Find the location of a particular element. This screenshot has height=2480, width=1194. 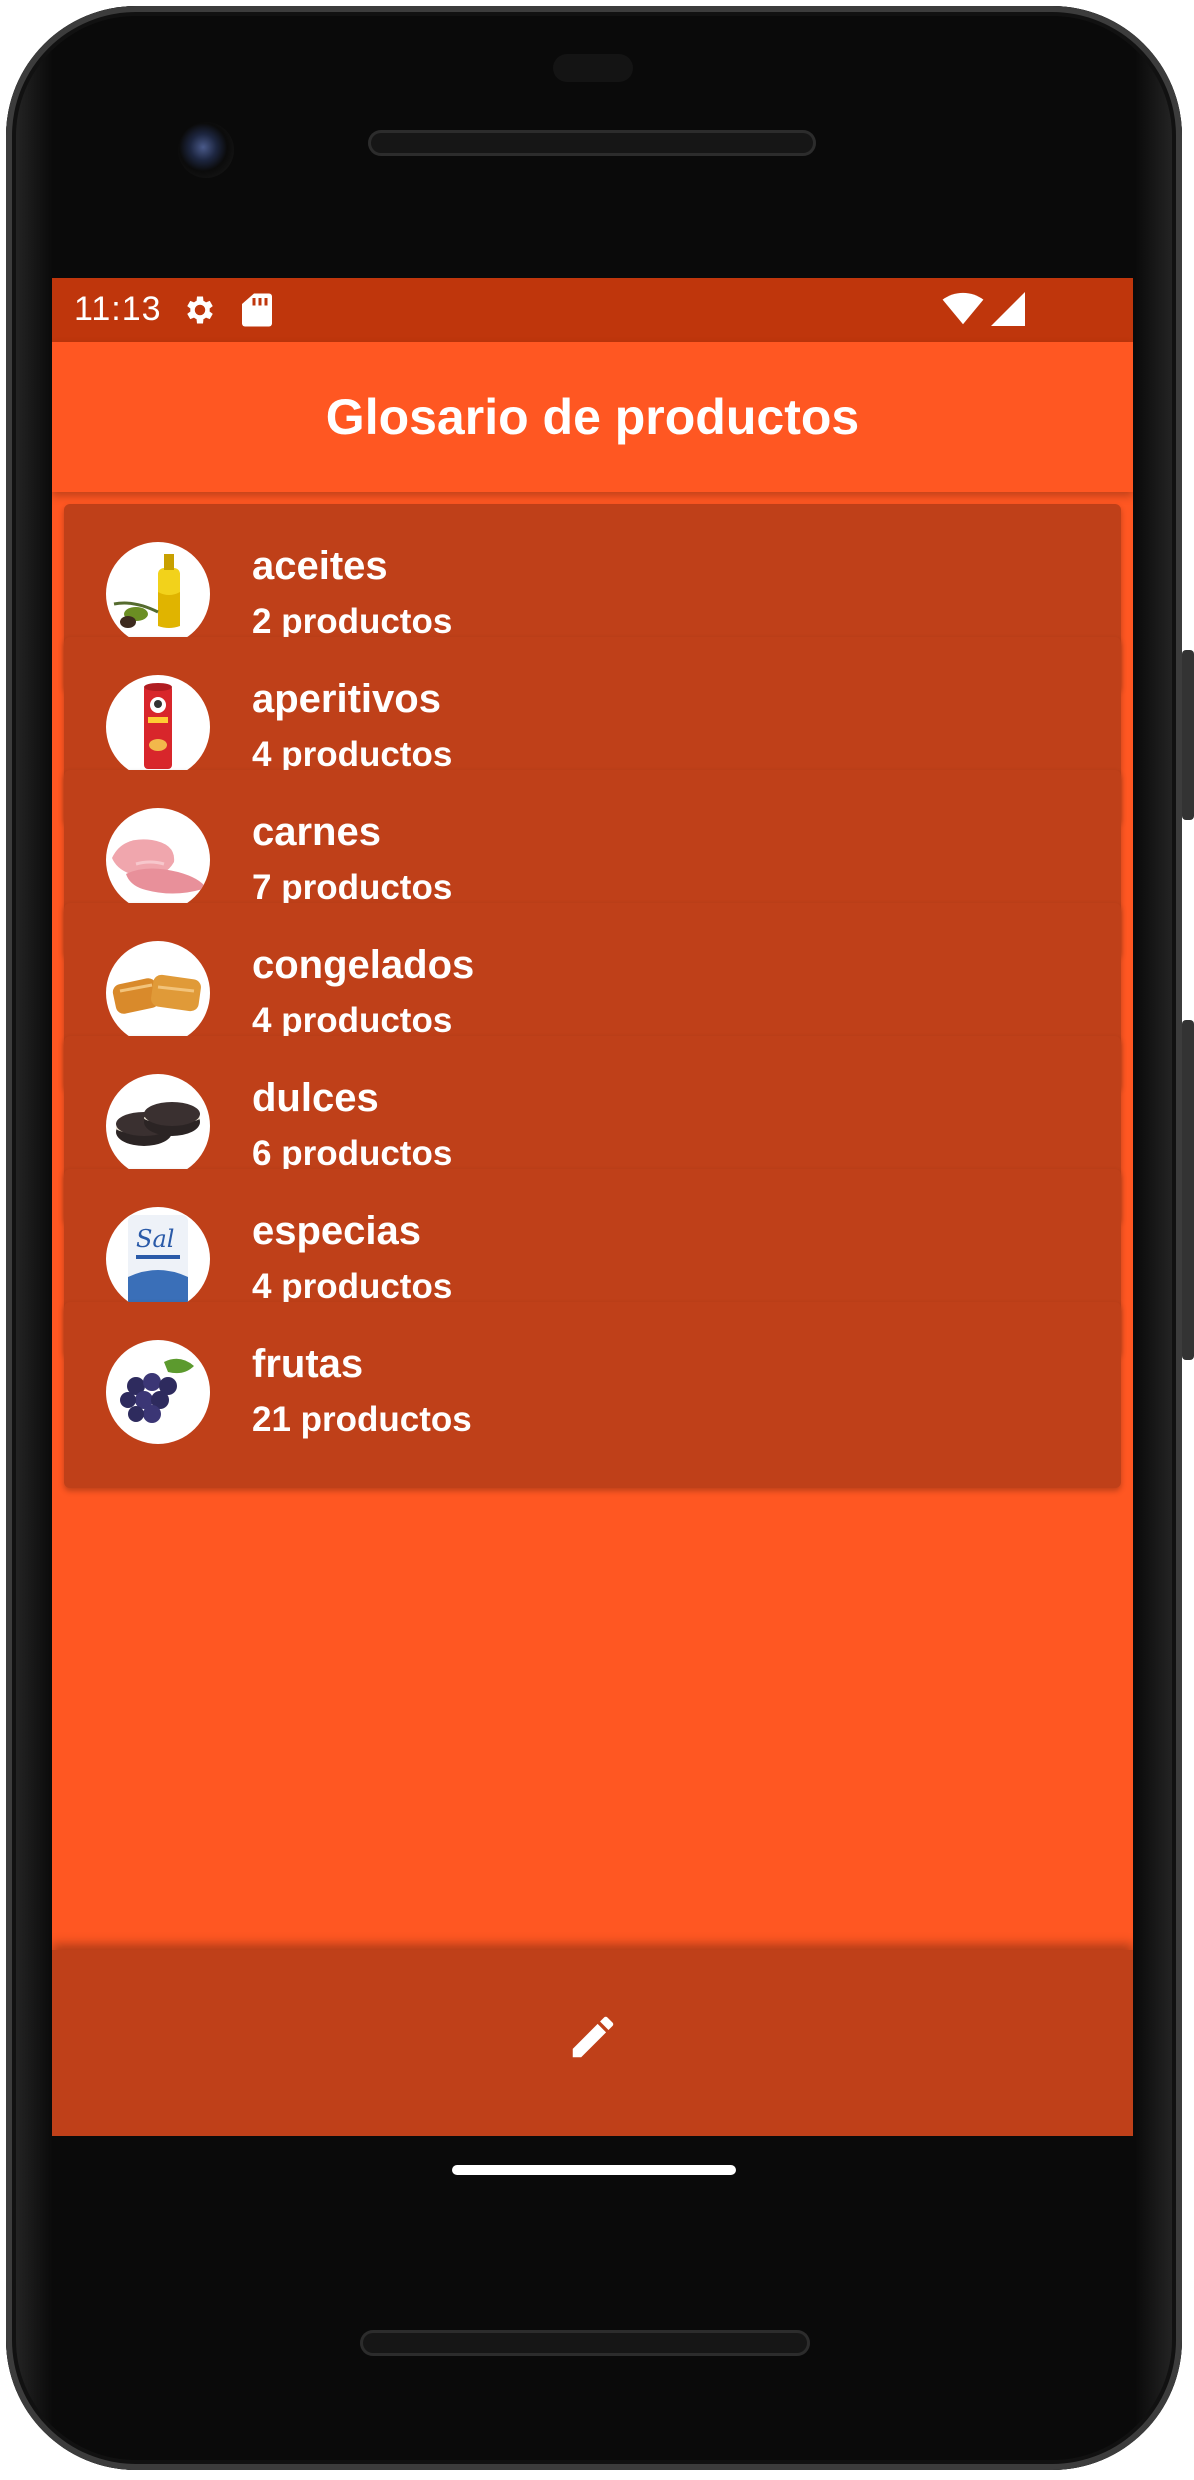

ham-slices-image is located at coordinates (158, 860).